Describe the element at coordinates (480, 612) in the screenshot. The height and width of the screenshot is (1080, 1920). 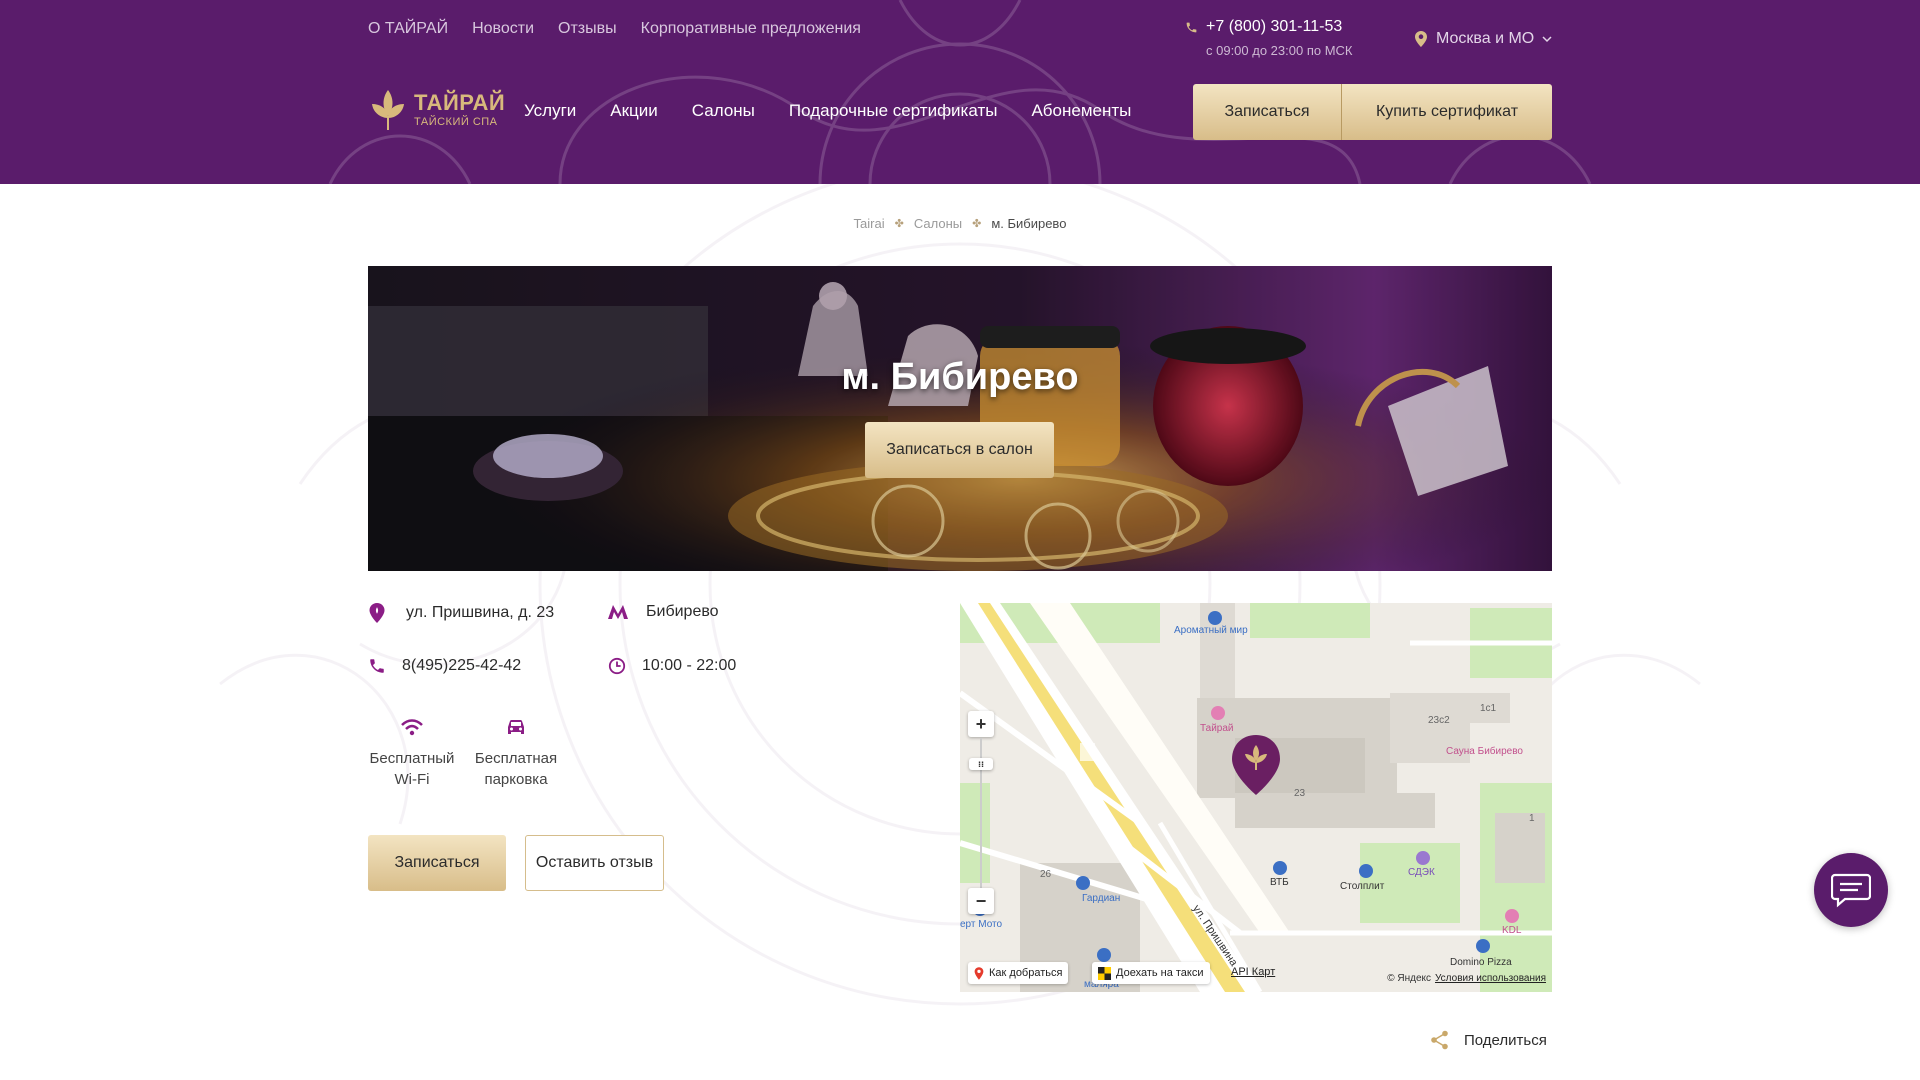
I see `salon-address-text: ул. Пришвина, д. 23` at that location.